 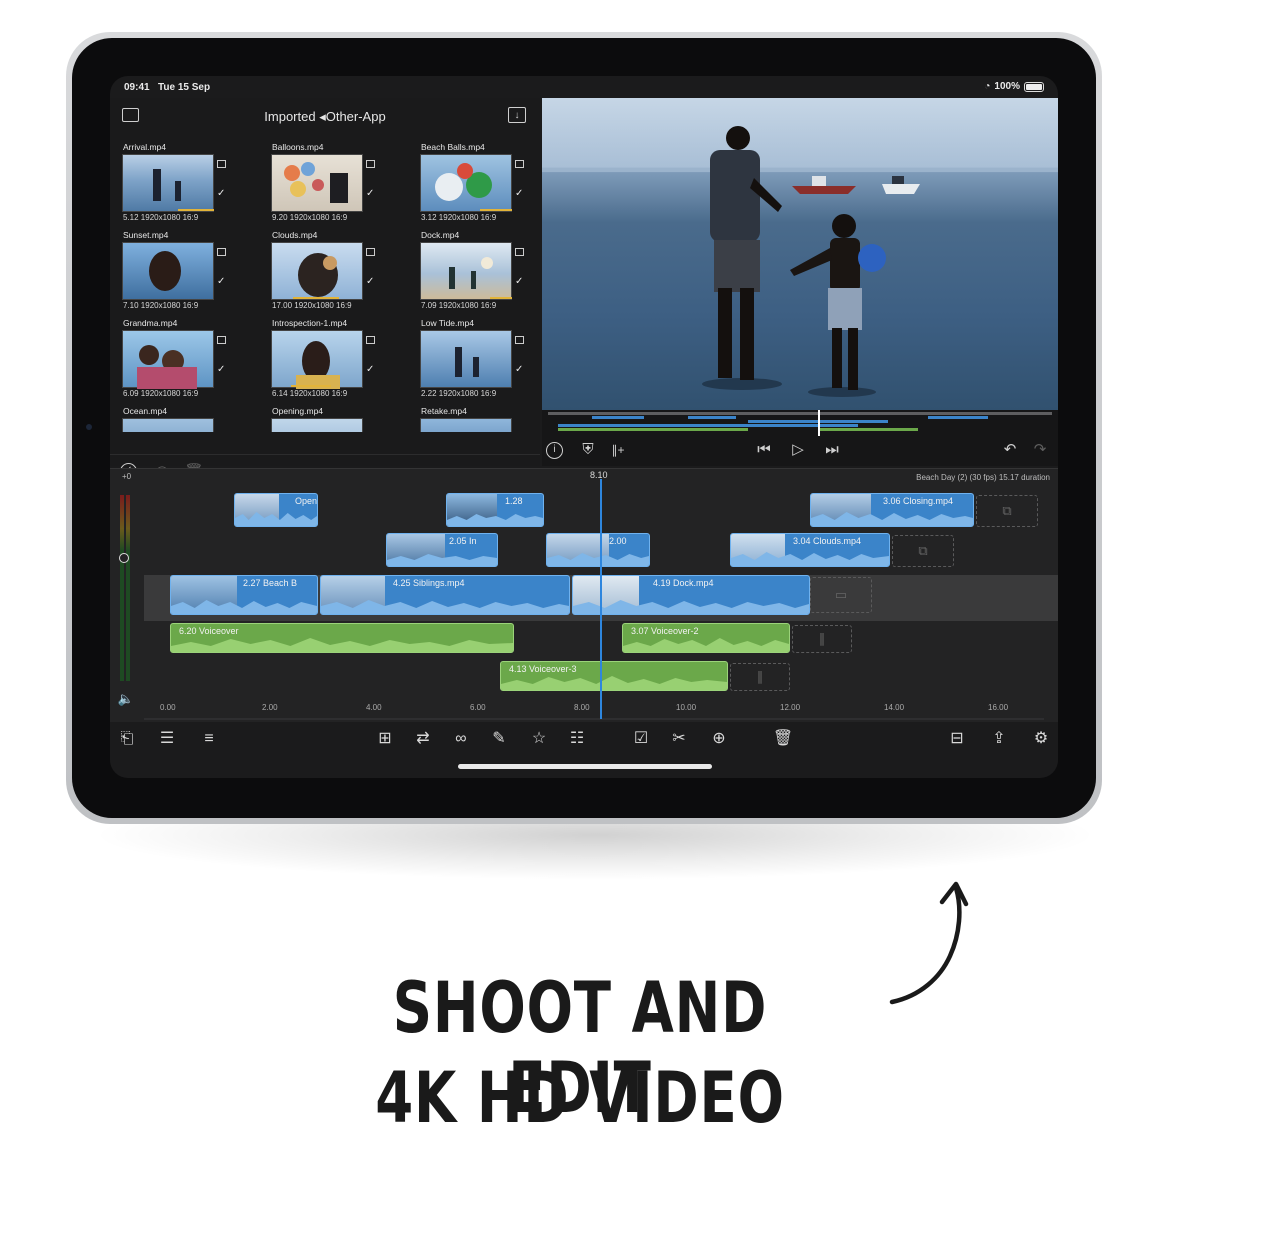 What do you see at coordinates (298, 147) in the screenshot?
I see `clip-name: Balloons.mp4` at bounding box center [298, 147].